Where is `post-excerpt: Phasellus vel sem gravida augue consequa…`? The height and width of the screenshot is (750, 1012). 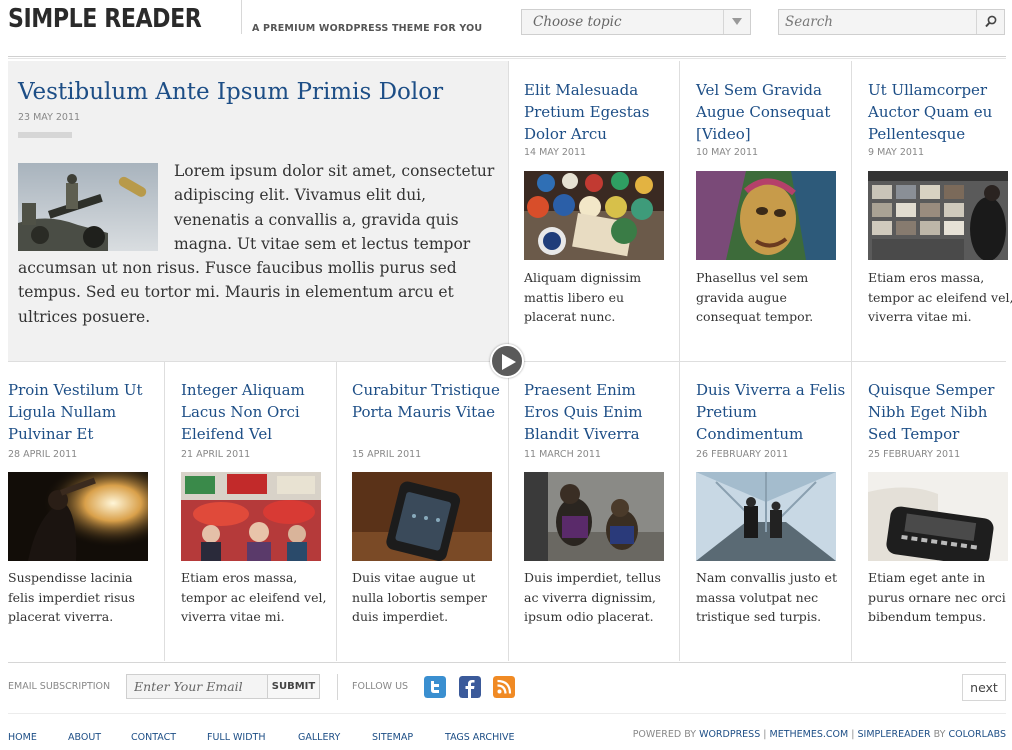 post-excerpt: Phasellus vel sem gravida augue consequa… is located at coordinates (755, 297).